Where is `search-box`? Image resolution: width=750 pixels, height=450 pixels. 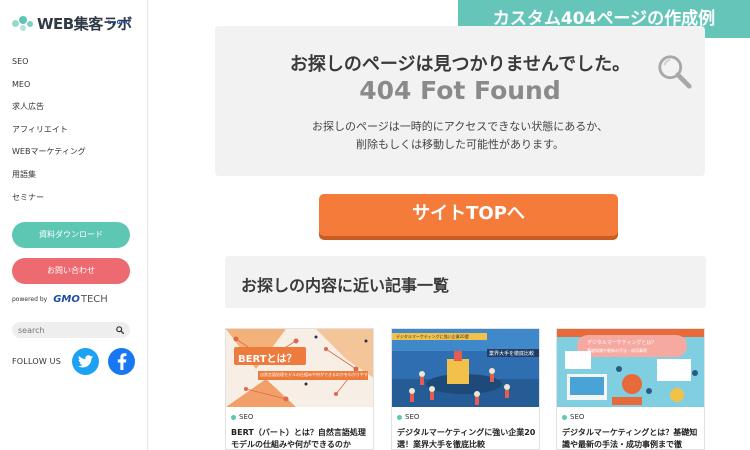
search-box is located at coordinates (71, 330).